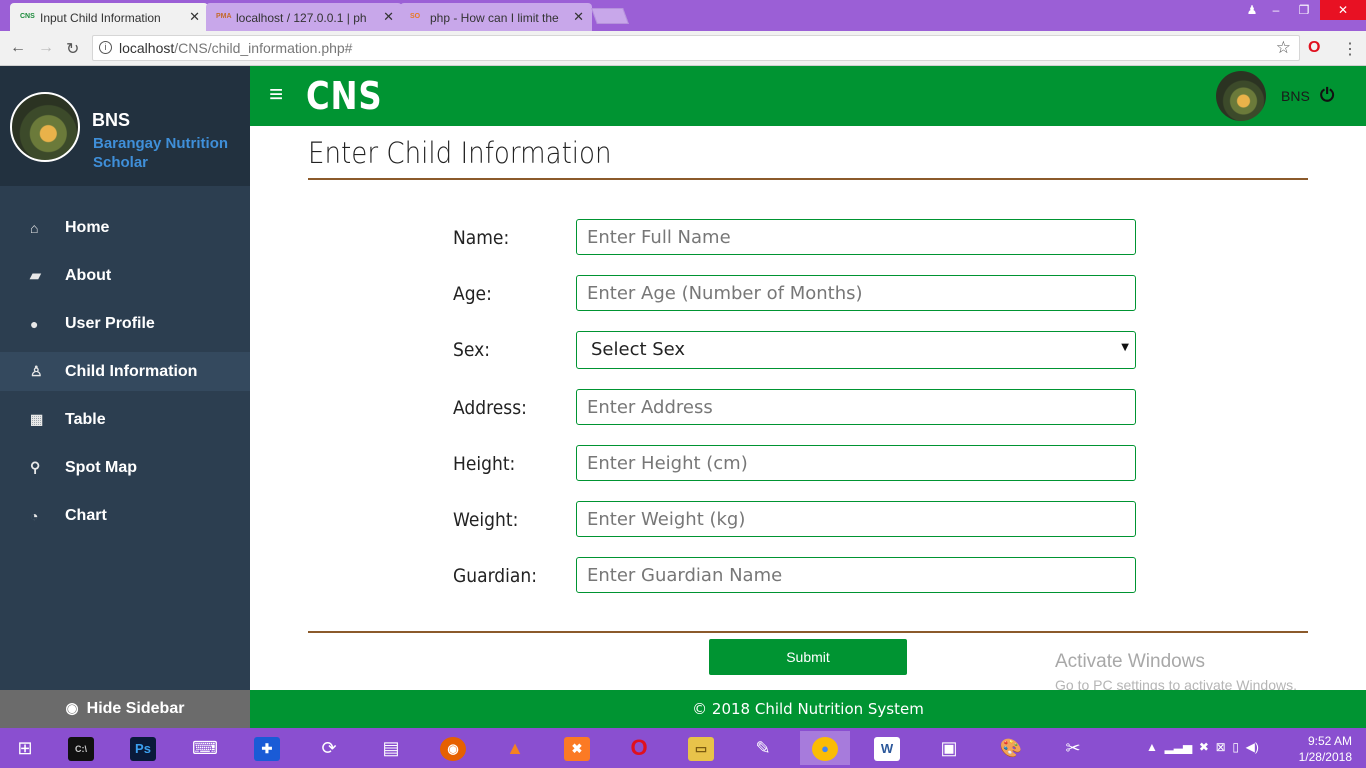 The height and width of the screenshot is (768, 1366). I want to click on paint-icon: 🎨, so click(1011, 748).